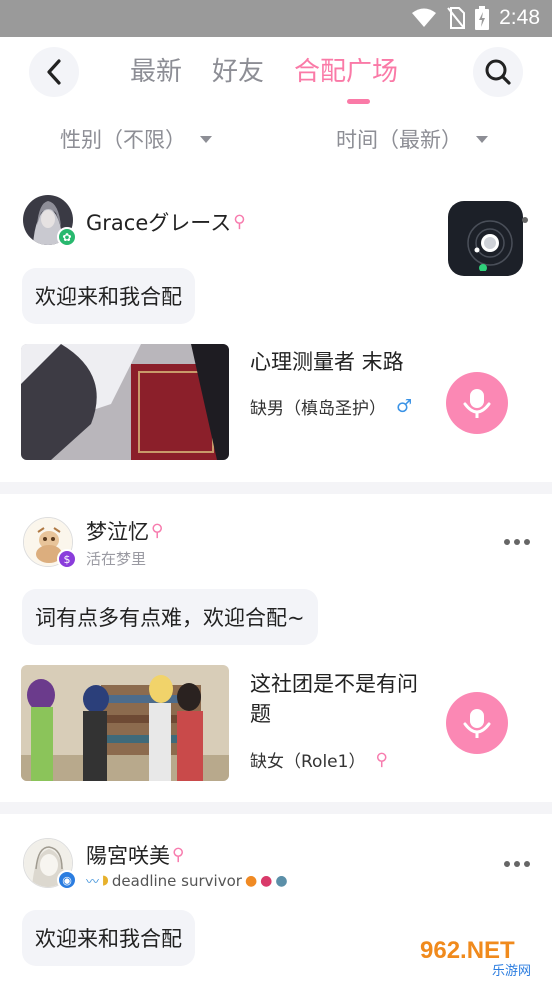 This screenshot has height=983, width=552. What do you see at coordinates (511, 971) in the screenshot?
I see `watermark-sub: 乐游网` at bounding box center [511, 971].